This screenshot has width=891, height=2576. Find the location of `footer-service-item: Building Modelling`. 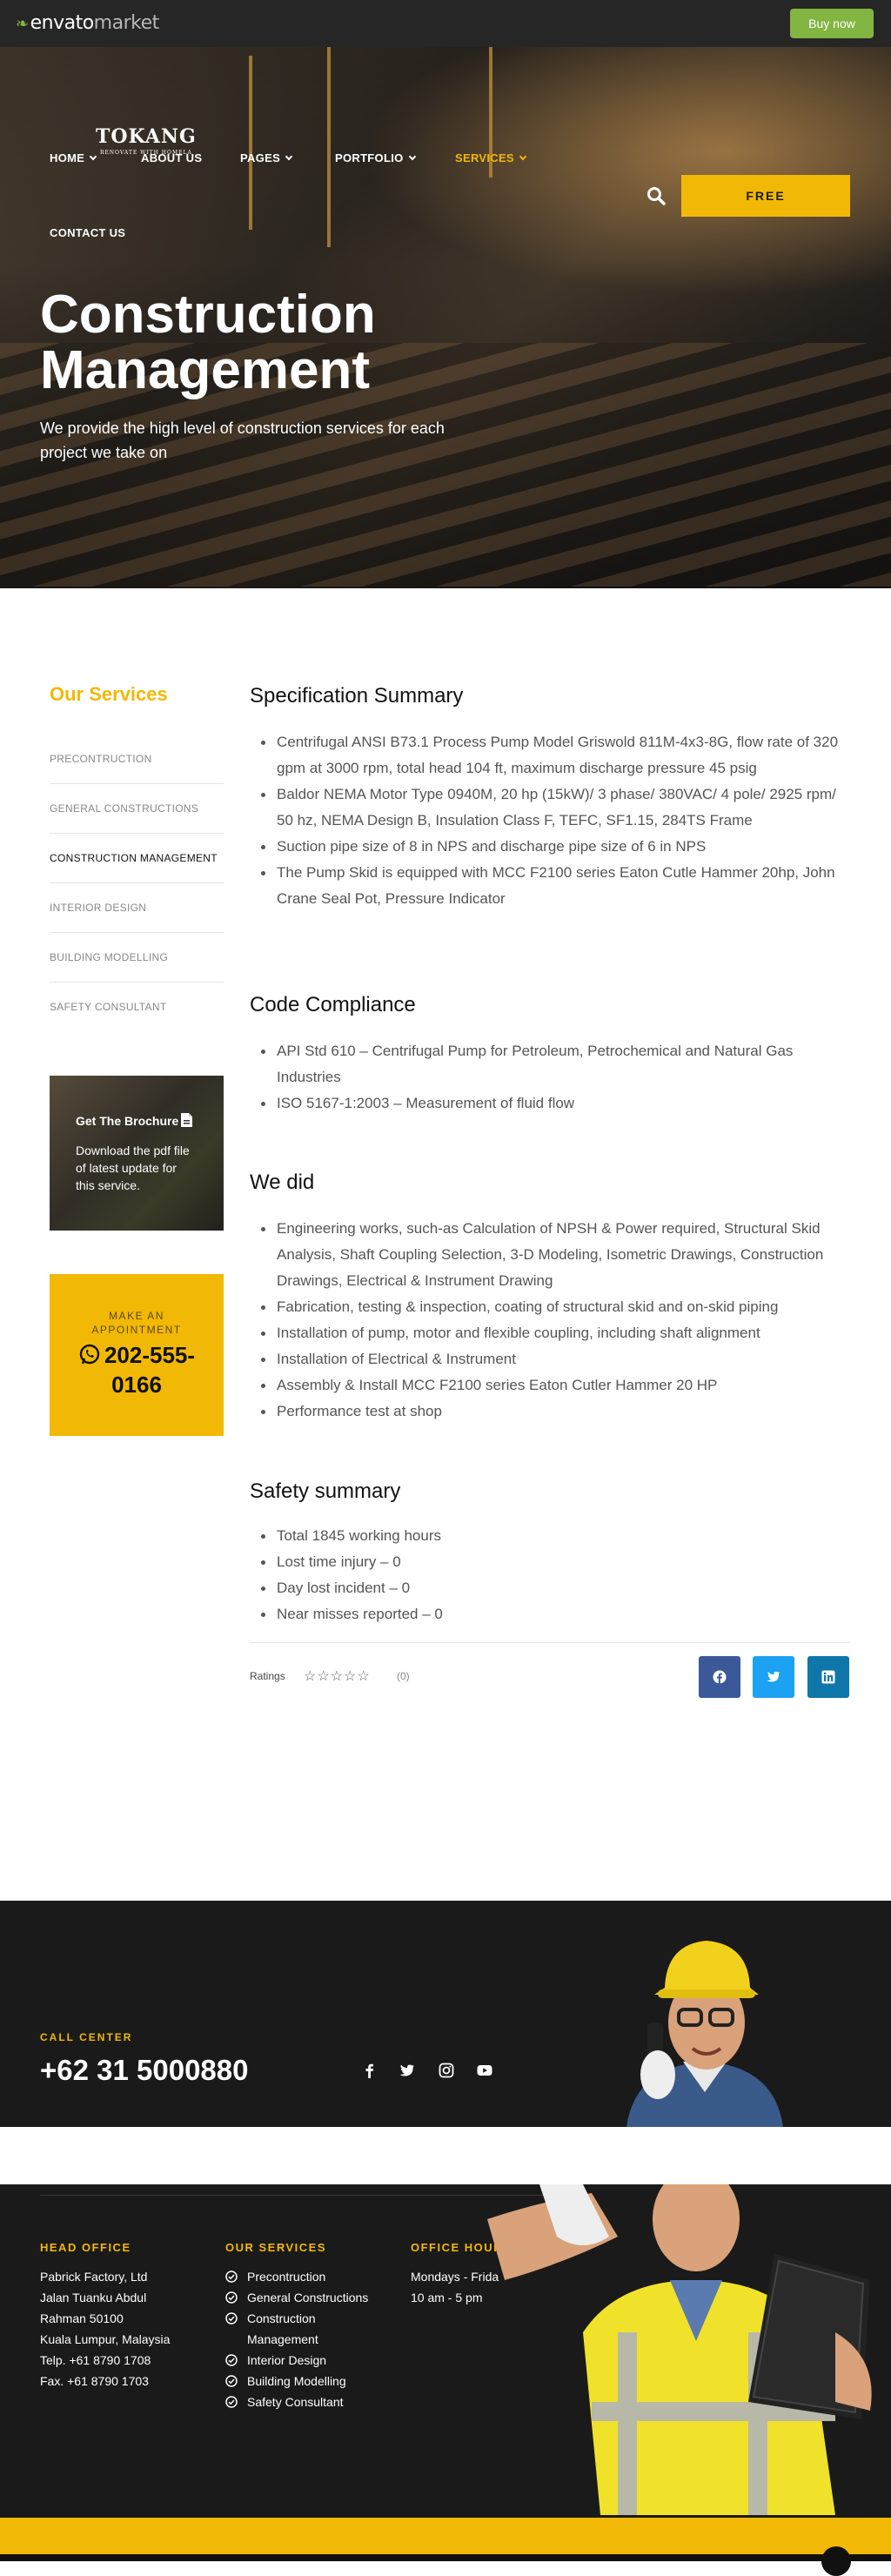

footer-service-item: Building Modelling is located at coordinates (303, 2381).